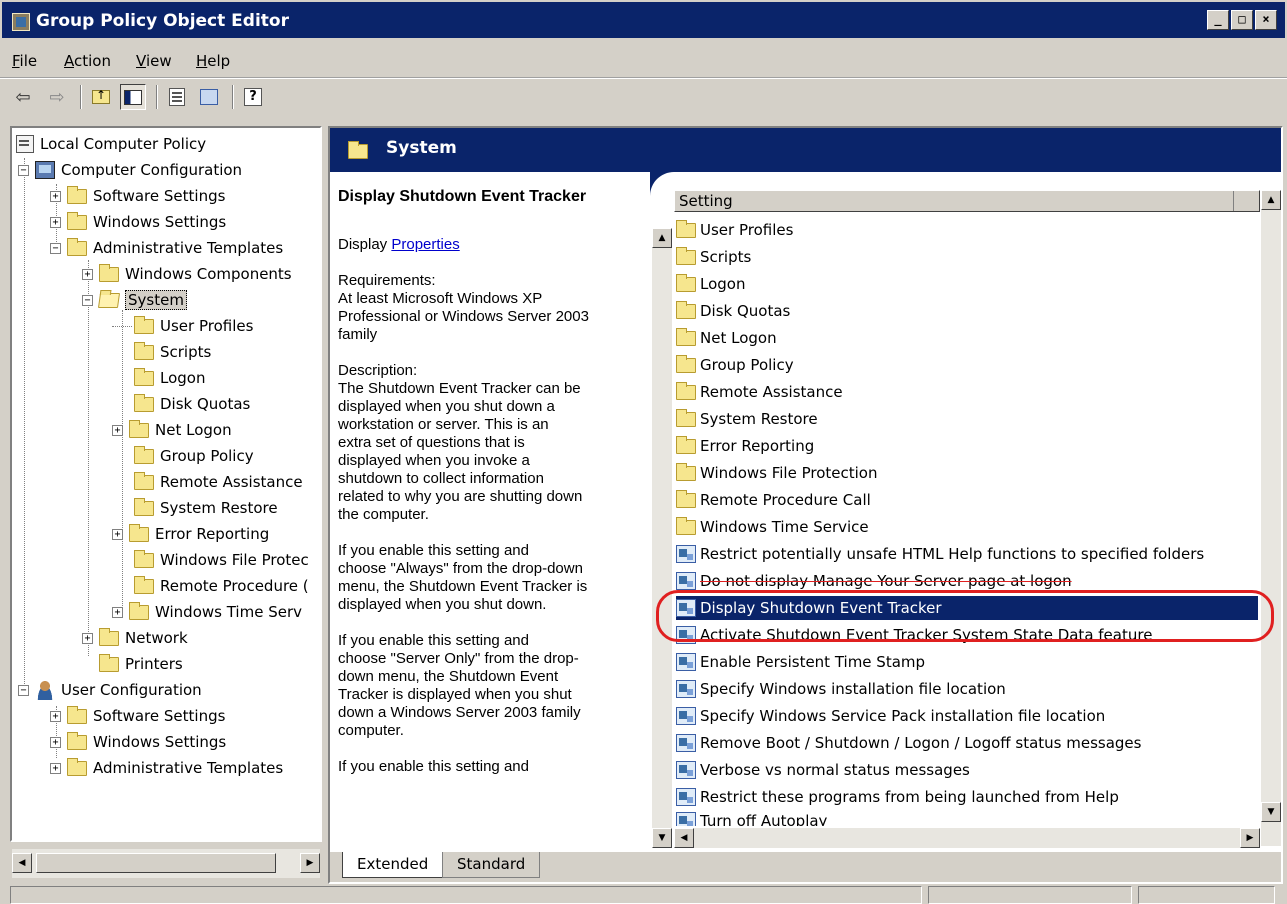 This screenshot has height=904, width=1287. Describe the element at coordinates (138, 742) in the screenshot. I see `tree-uc-windows-settings: + Windows Settings` at that location.